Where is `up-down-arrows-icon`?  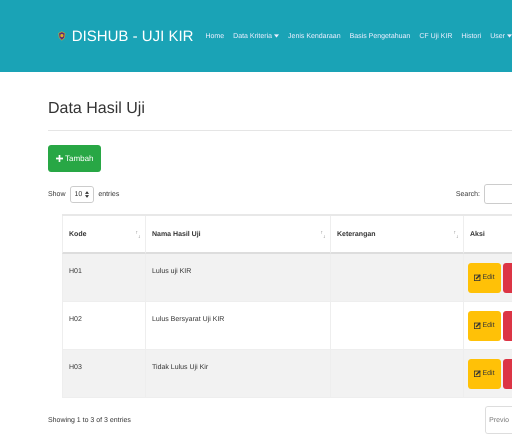
up-down-arrows-icon is located at coordinates (87, 194).